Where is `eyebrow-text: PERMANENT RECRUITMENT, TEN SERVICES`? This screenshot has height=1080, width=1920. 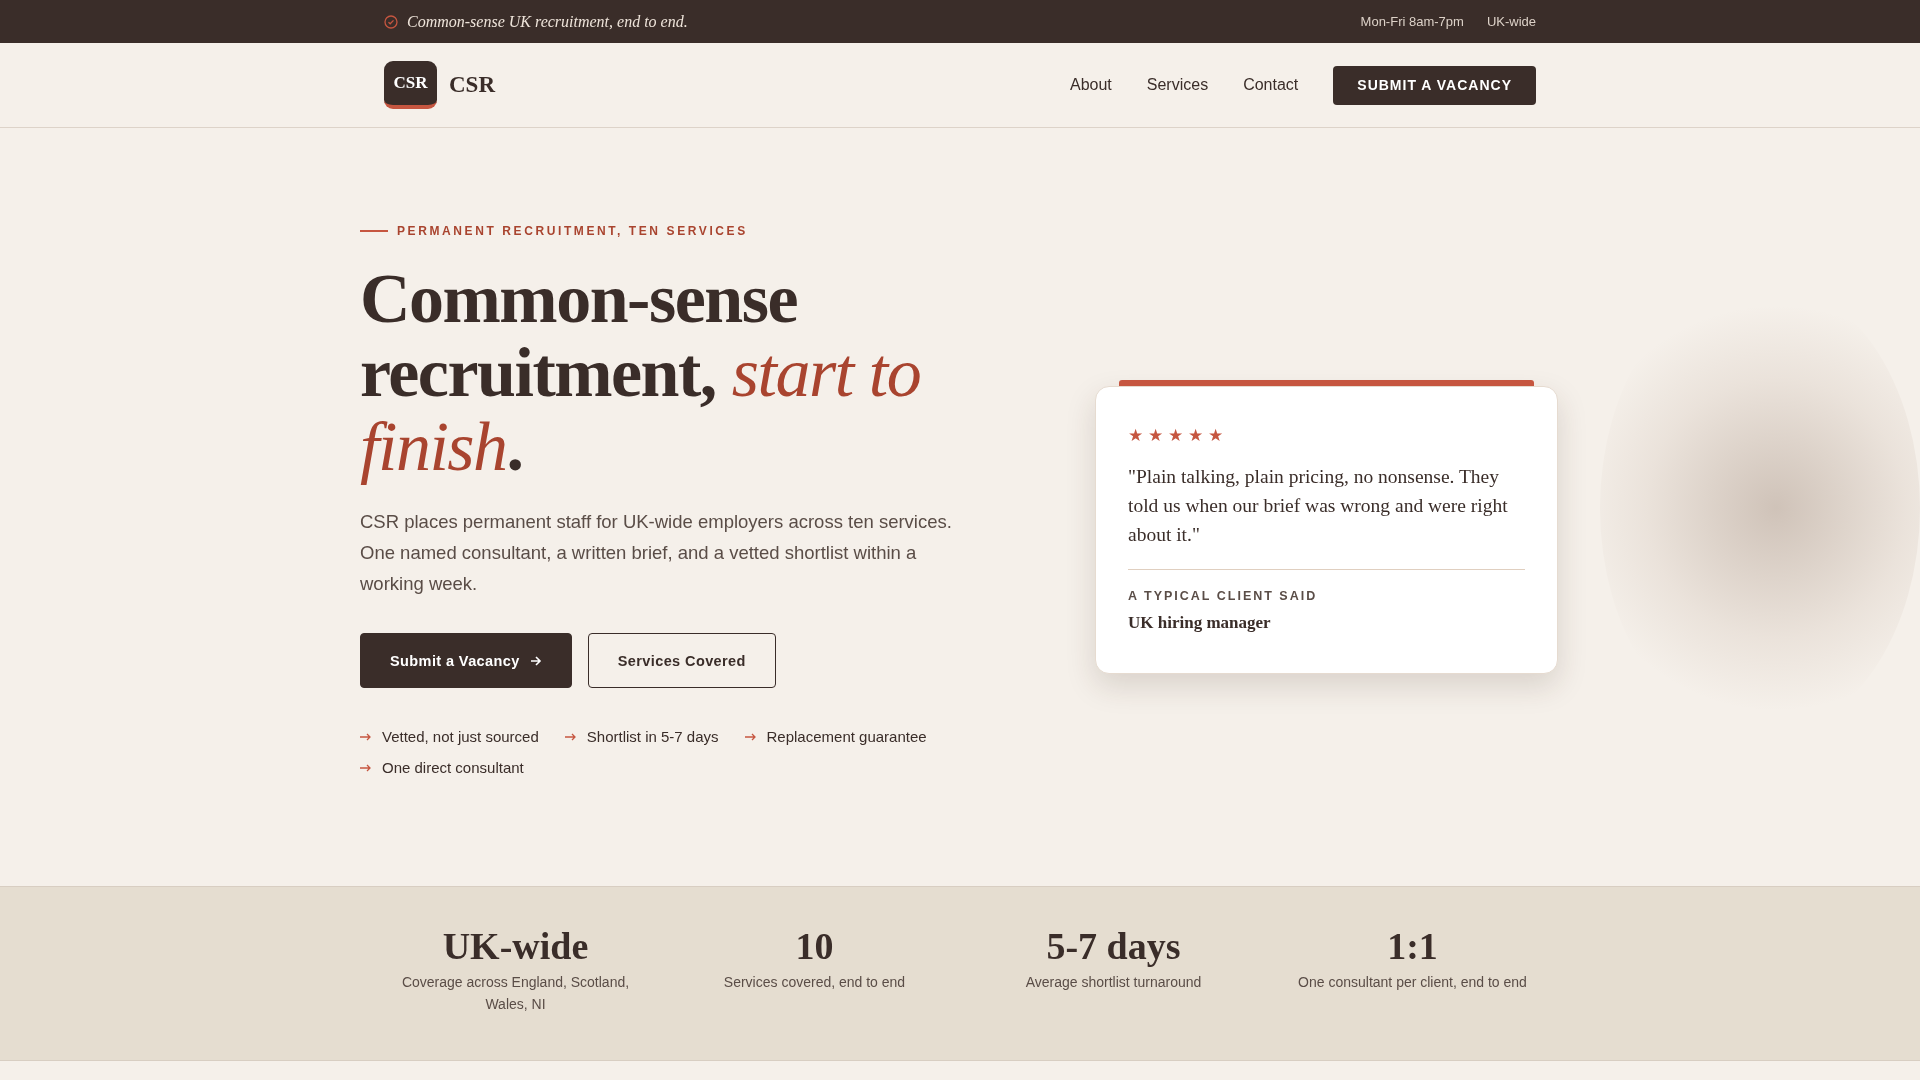 eyebrow-text: PERMANENT RECRUITMENT, TEN SERVICES is located at coordinates (572, 231).